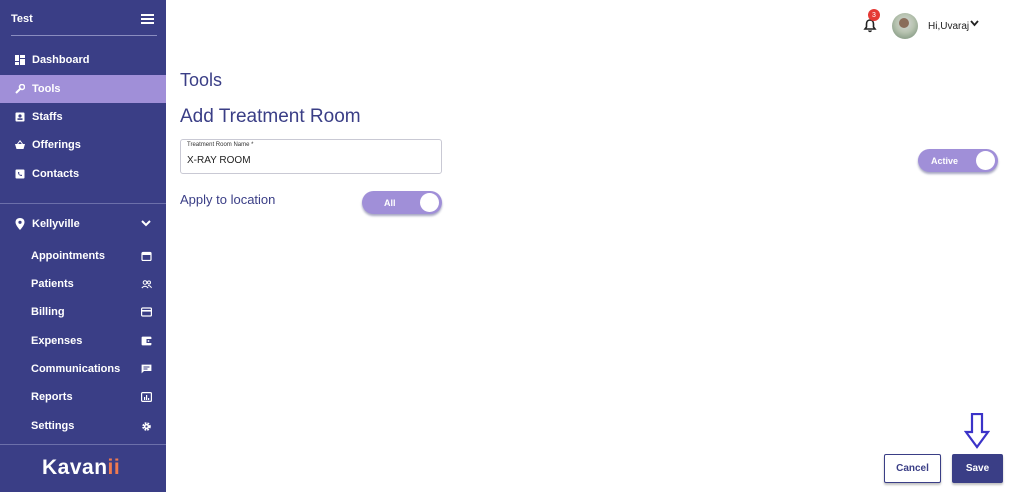  What do you see at coordinates (84, 18) in the screenshot?
I see `sidebar-header: Test` at bounding box center [84, 18].